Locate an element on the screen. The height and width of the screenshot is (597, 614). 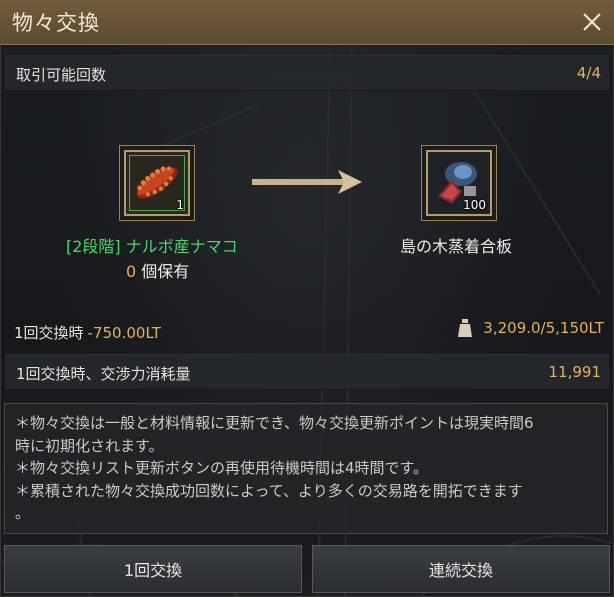
close-button is located at coordinates (592, 22).